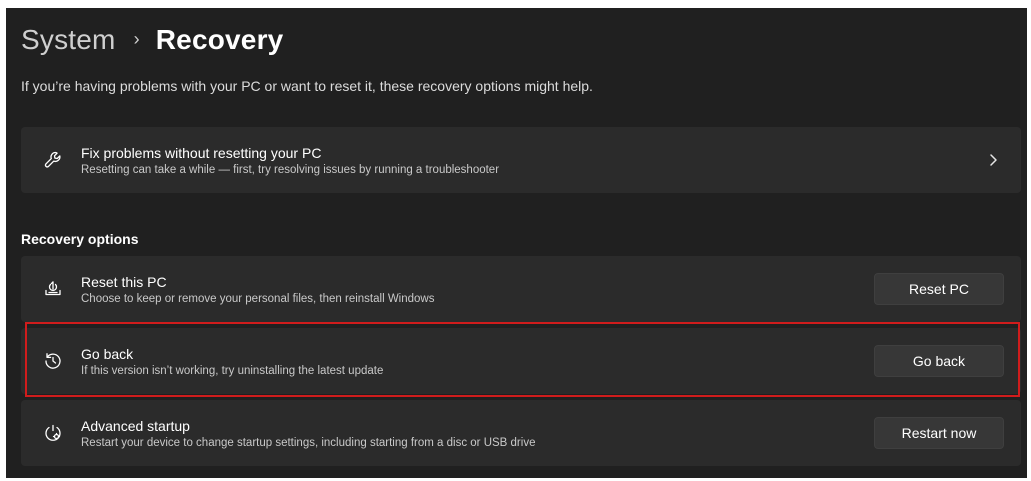 The width and height of the screenshot is (1031, 481). I want to click on go-back-button: Go back, so click(939, 361).